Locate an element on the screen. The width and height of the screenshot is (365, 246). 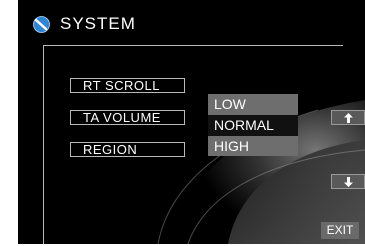
menu-item-rt-scroll: RT SCROLL is located at coordinates (127, 85).